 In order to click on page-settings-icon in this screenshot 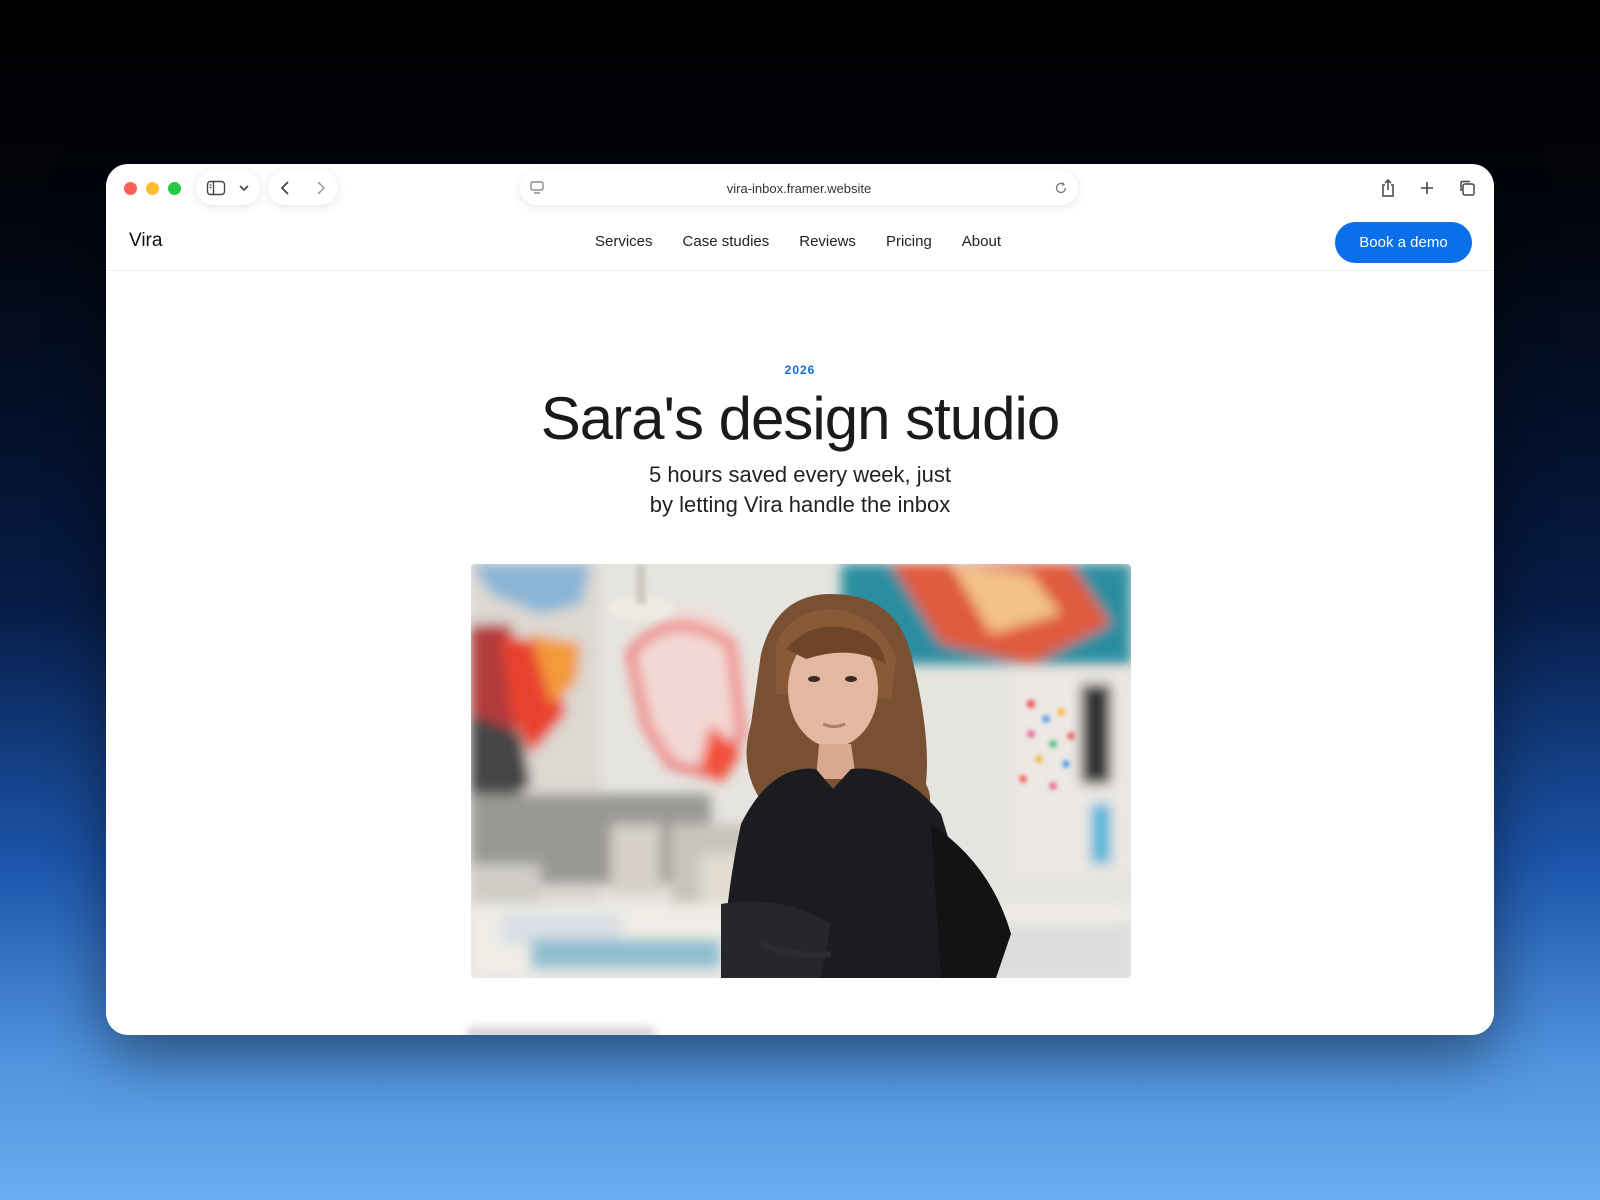, I will do `click(537, 188)`.